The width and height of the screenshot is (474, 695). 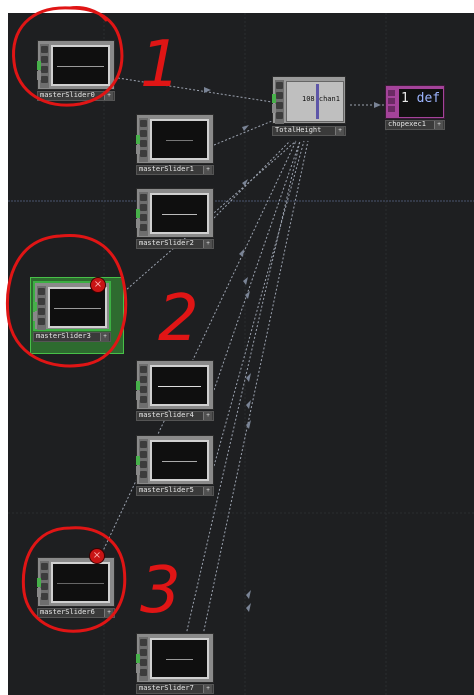 What do you see at coordinates (178, 319) in the screenshot?
I see `annotation-label-2: 2` at bounding box center [178, 319].